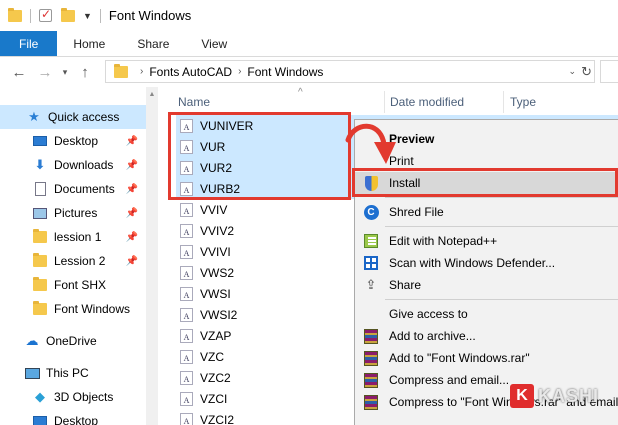 This screenshot has height=425, width=618. I want to click on recent-locations-chevron-icon: ▾, so click(65, 72).